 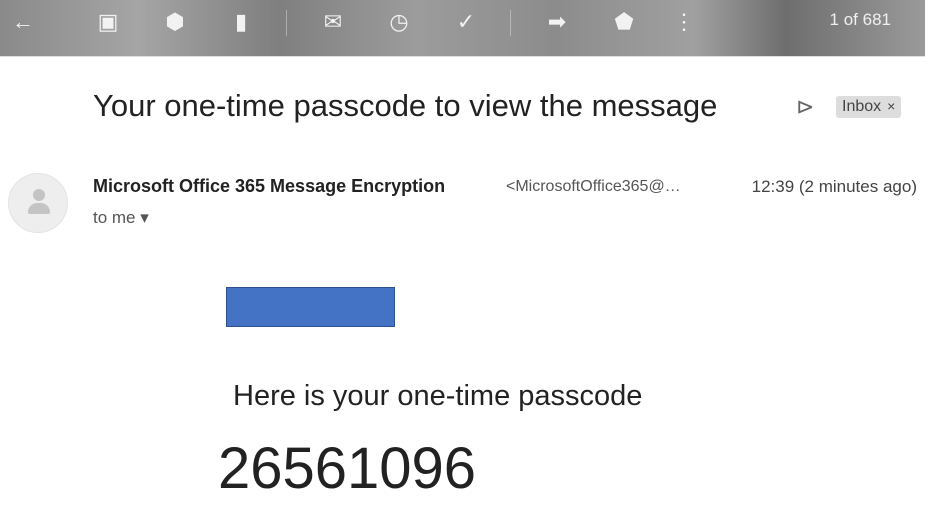 What do you see at coordinates (862, 106) in the screenshot?
I see `inbox-label-text: Inbox` at bounding box center [862, 106].